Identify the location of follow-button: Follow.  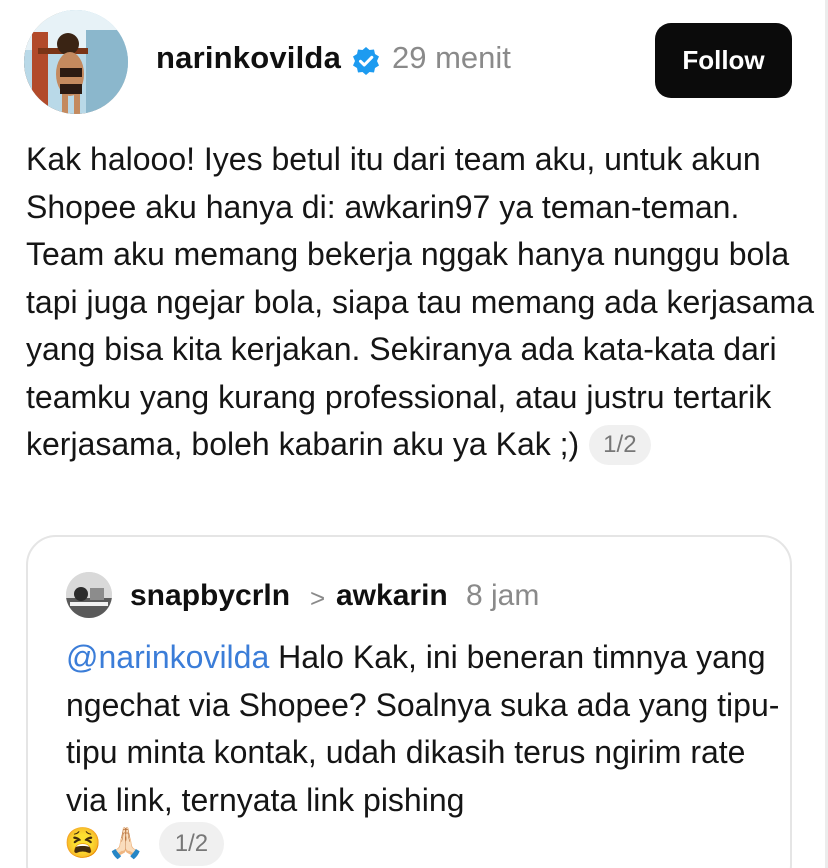
(723, 60).